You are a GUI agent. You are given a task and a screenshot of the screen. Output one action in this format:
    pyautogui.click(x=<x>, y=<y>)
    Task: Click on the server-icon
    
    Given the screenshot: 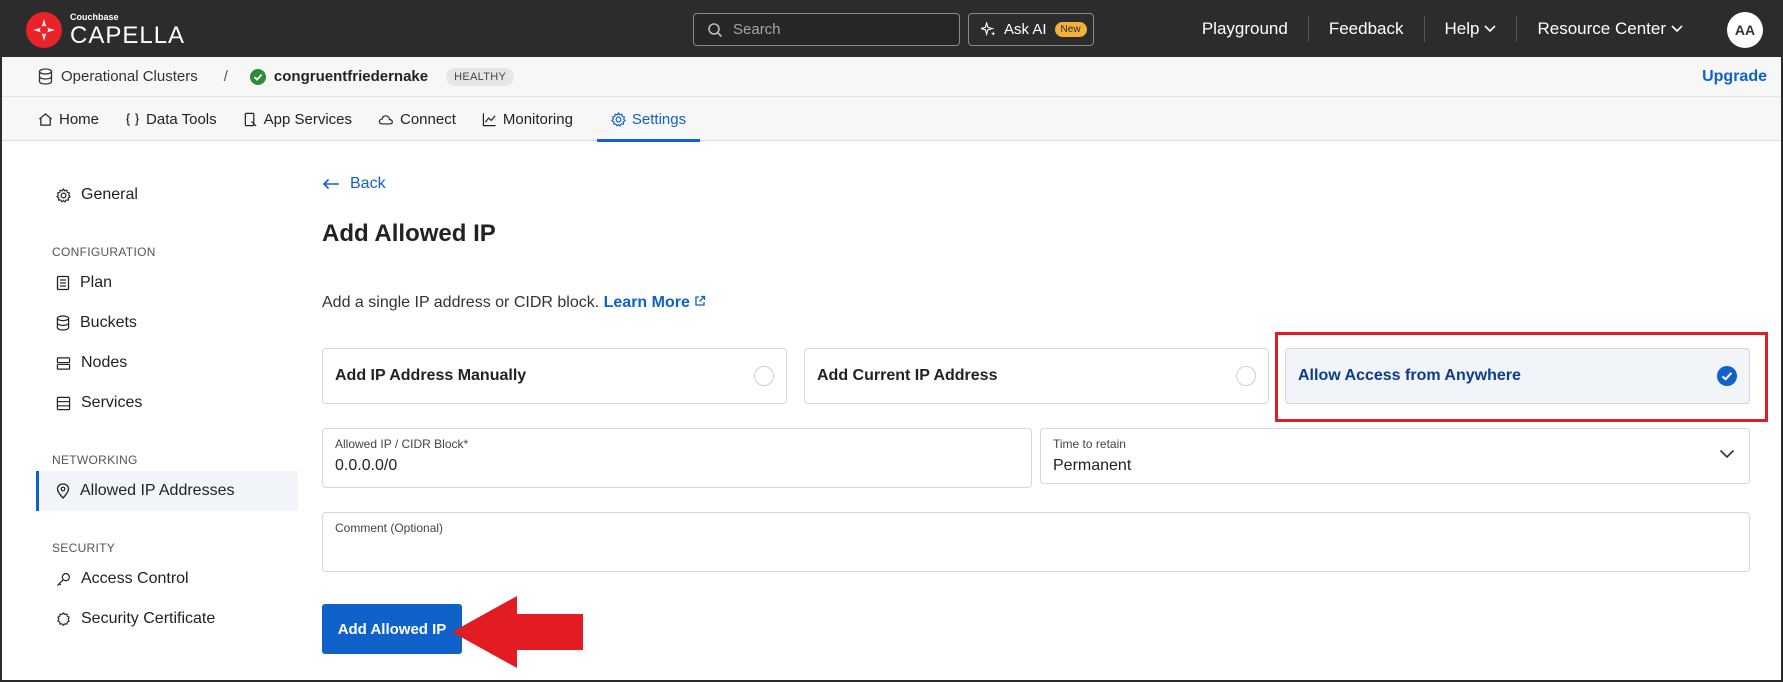 What is the action you would take?
    pyautogui.click(x=63, y=363)
    